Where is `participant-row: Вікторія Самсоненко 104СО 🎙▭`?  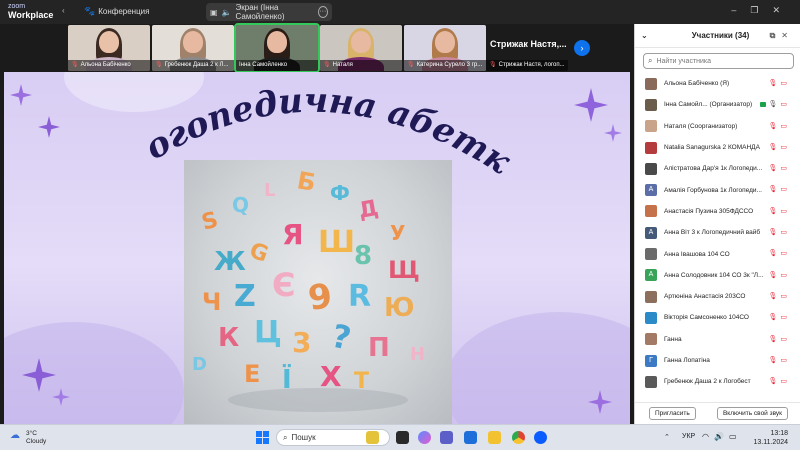 participant-row: Вікторія Самсоненко 104СО 🎙▭ is located at coordinates (717, 317).